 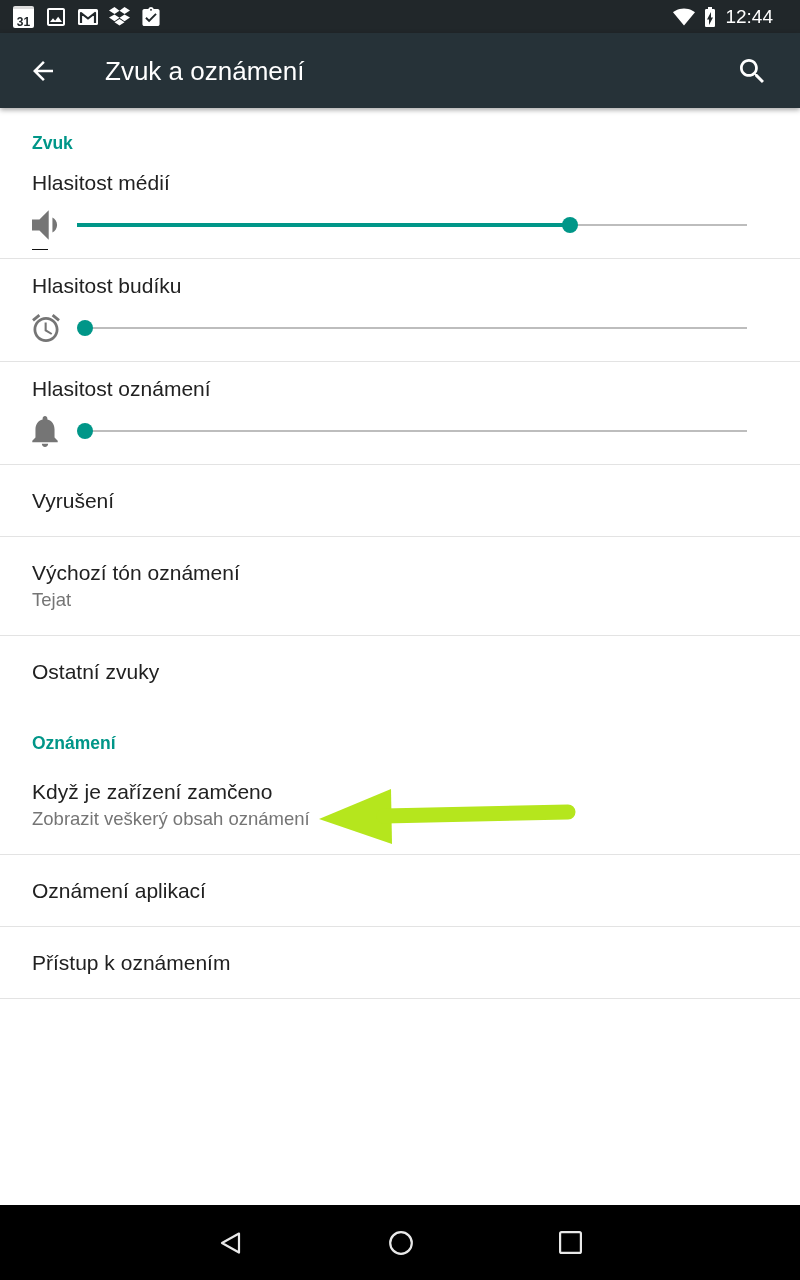 I want to click on battery-charging-icon, so click(x=710, y=16).